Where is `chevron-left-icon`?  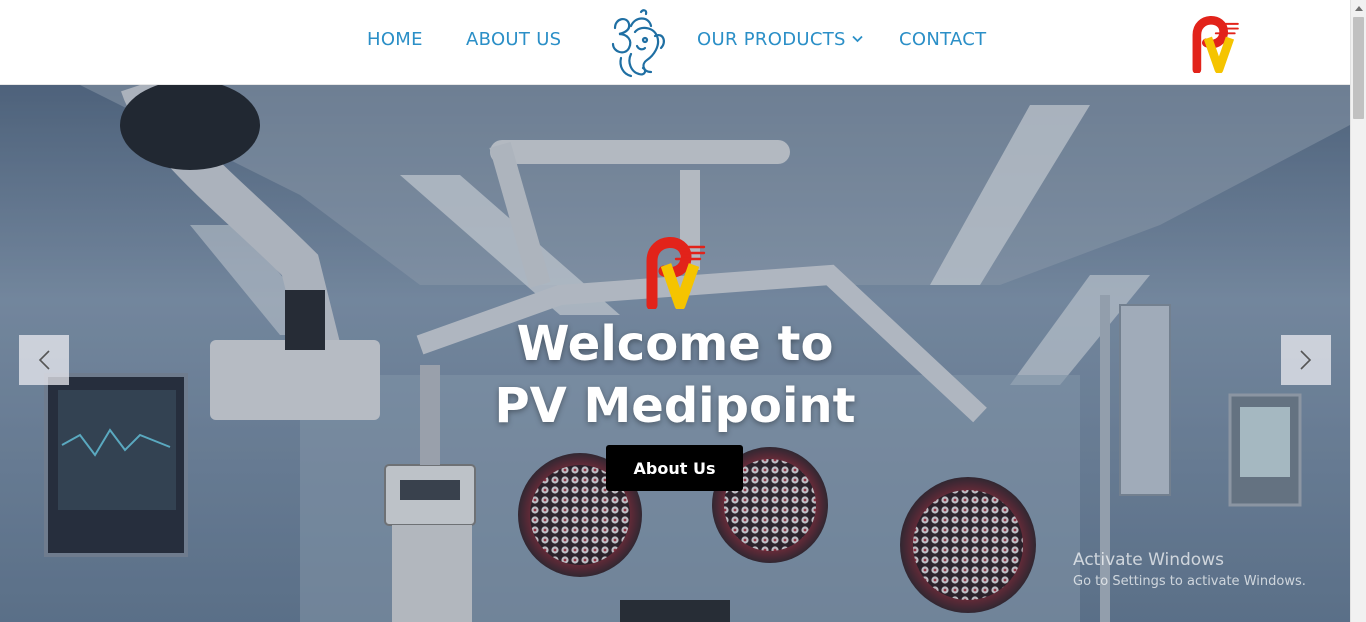
chevron-left-icon is located at coordinates (44, 360).